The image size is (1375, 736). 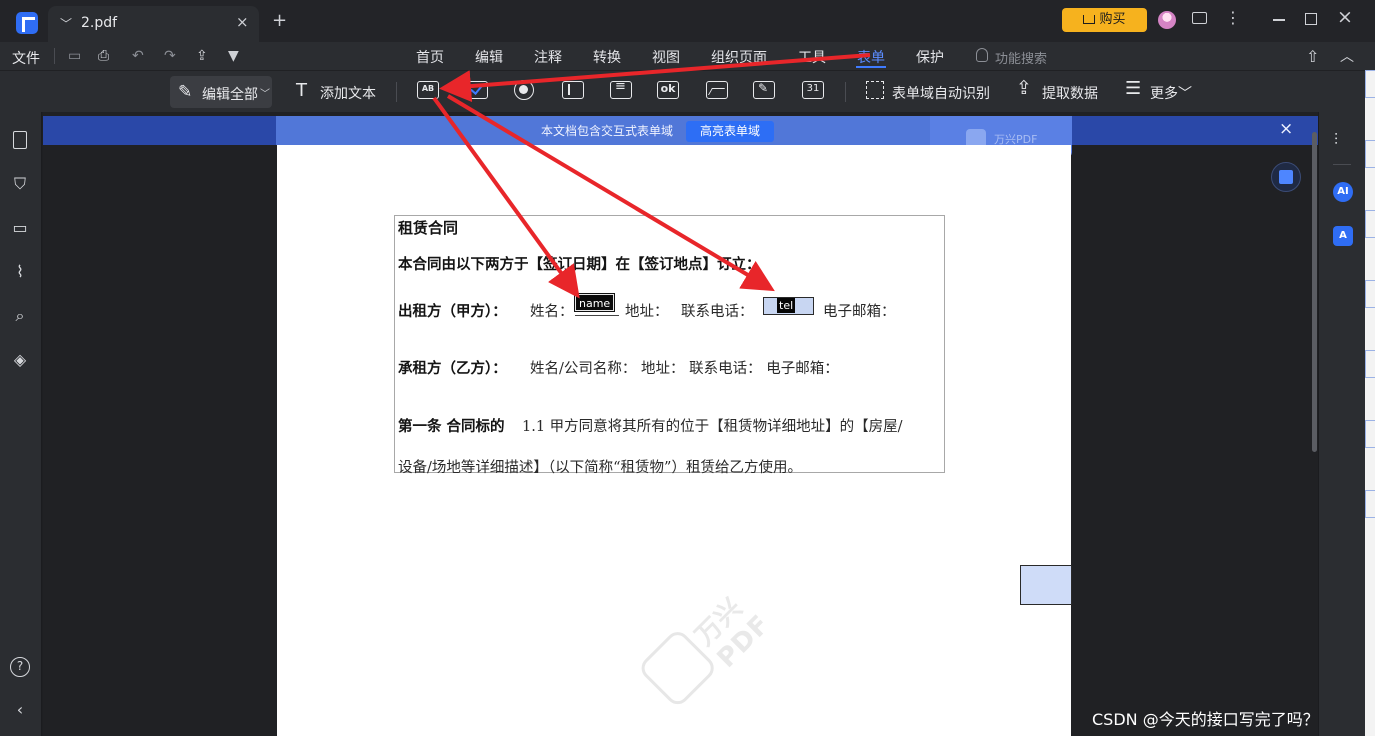 I want to click on search-icon: ⌕, so click(x=20, y=316).